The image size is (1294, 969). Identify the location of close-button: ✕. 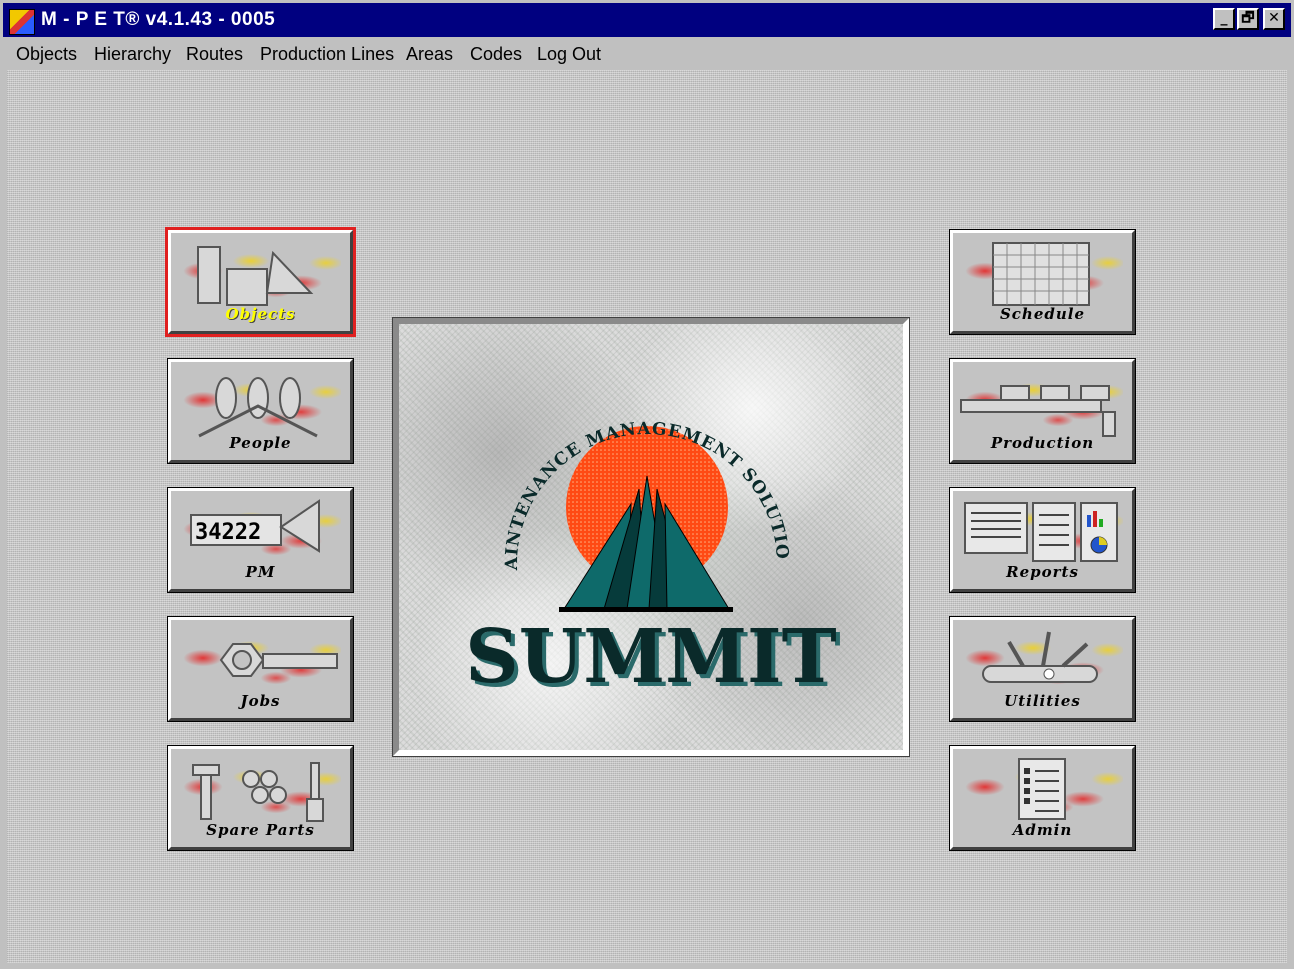
(1274, 19).